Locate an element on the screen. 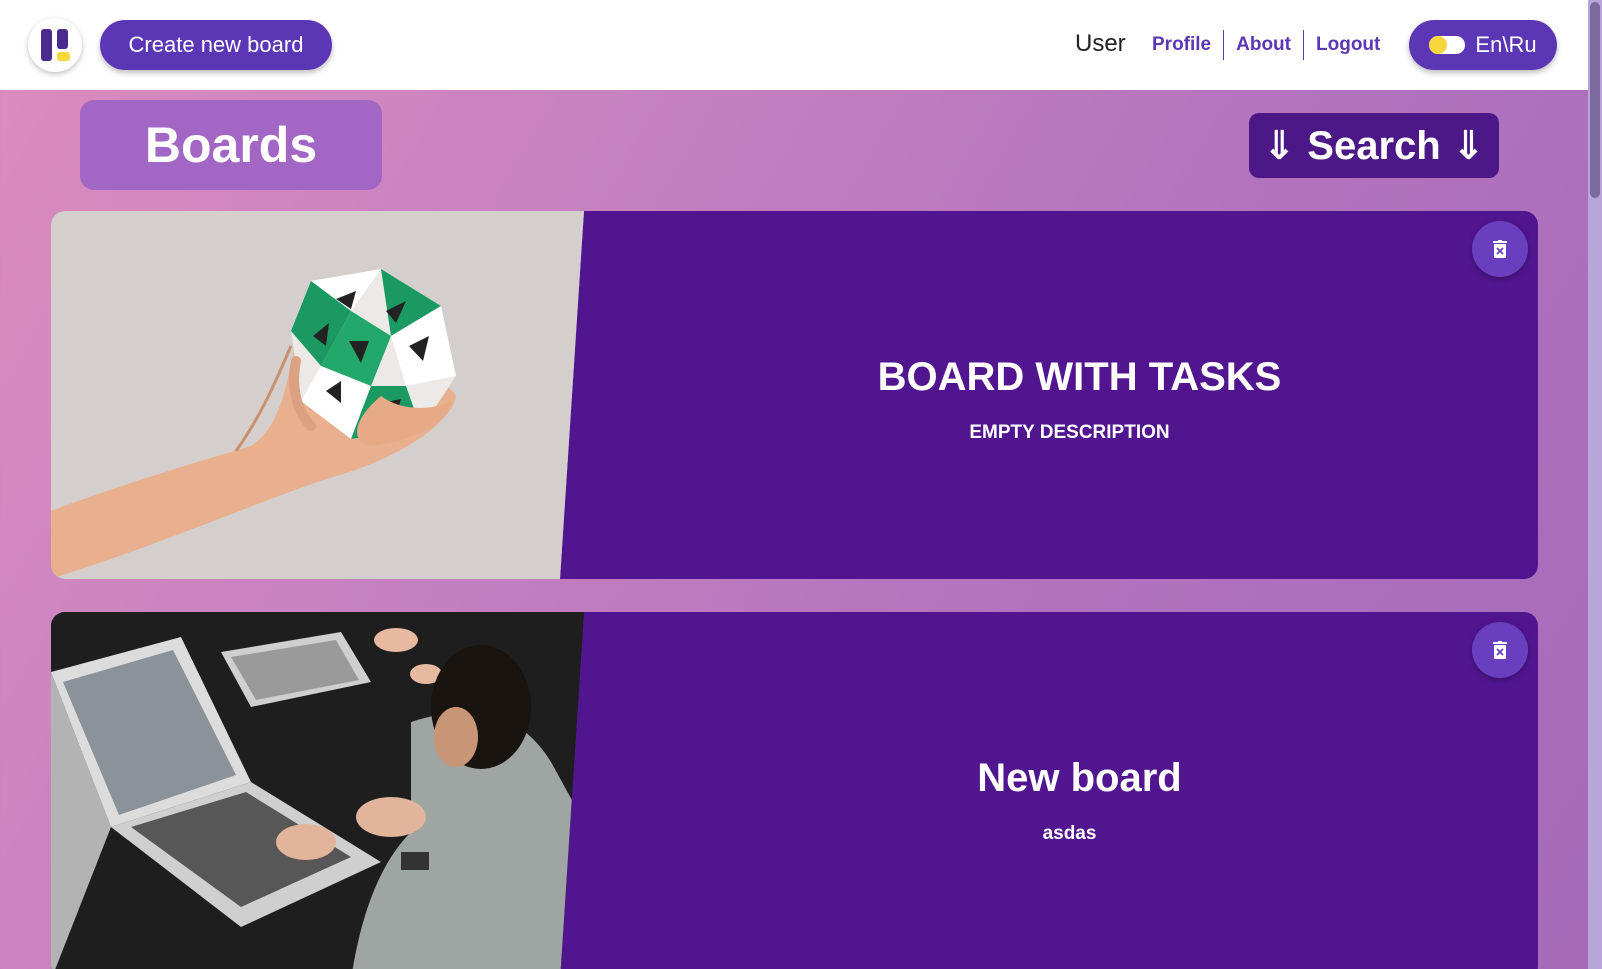 Image resolution: width=1602 pixels, height=969 pixels. laptop-desk-photo is located at coordinates (317, 790).